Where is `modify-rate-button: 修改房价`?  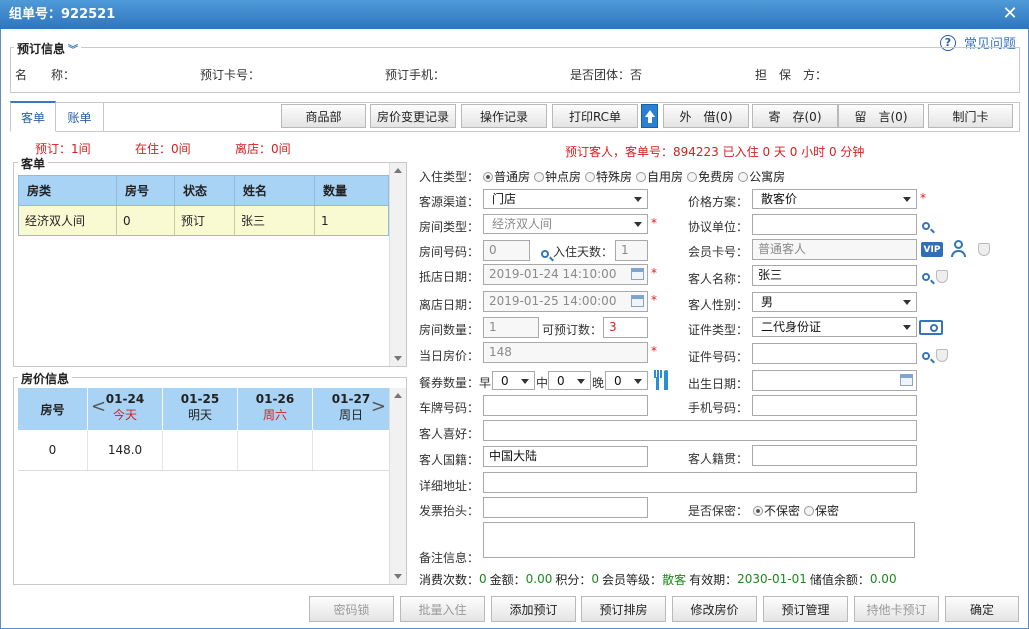
modify-rate-button: 修改房价 is located at coordinates (714, 609).